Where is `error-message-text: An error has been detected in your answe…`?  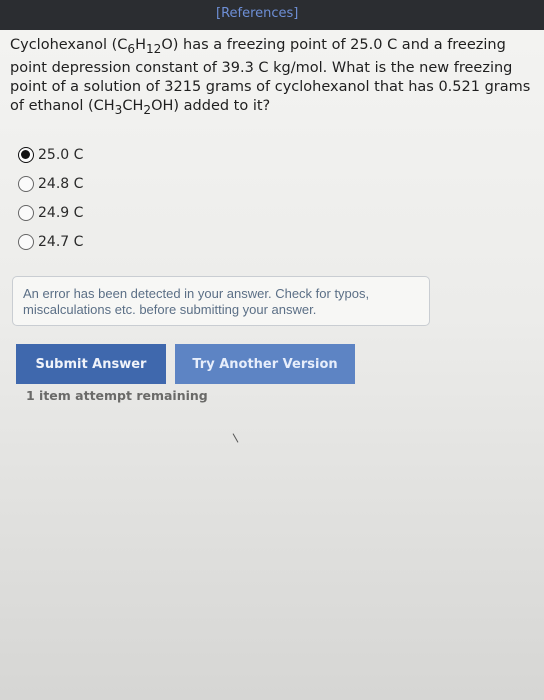
error-message-text: An error has been detected in your answe… is located at coordinates (196, 301).